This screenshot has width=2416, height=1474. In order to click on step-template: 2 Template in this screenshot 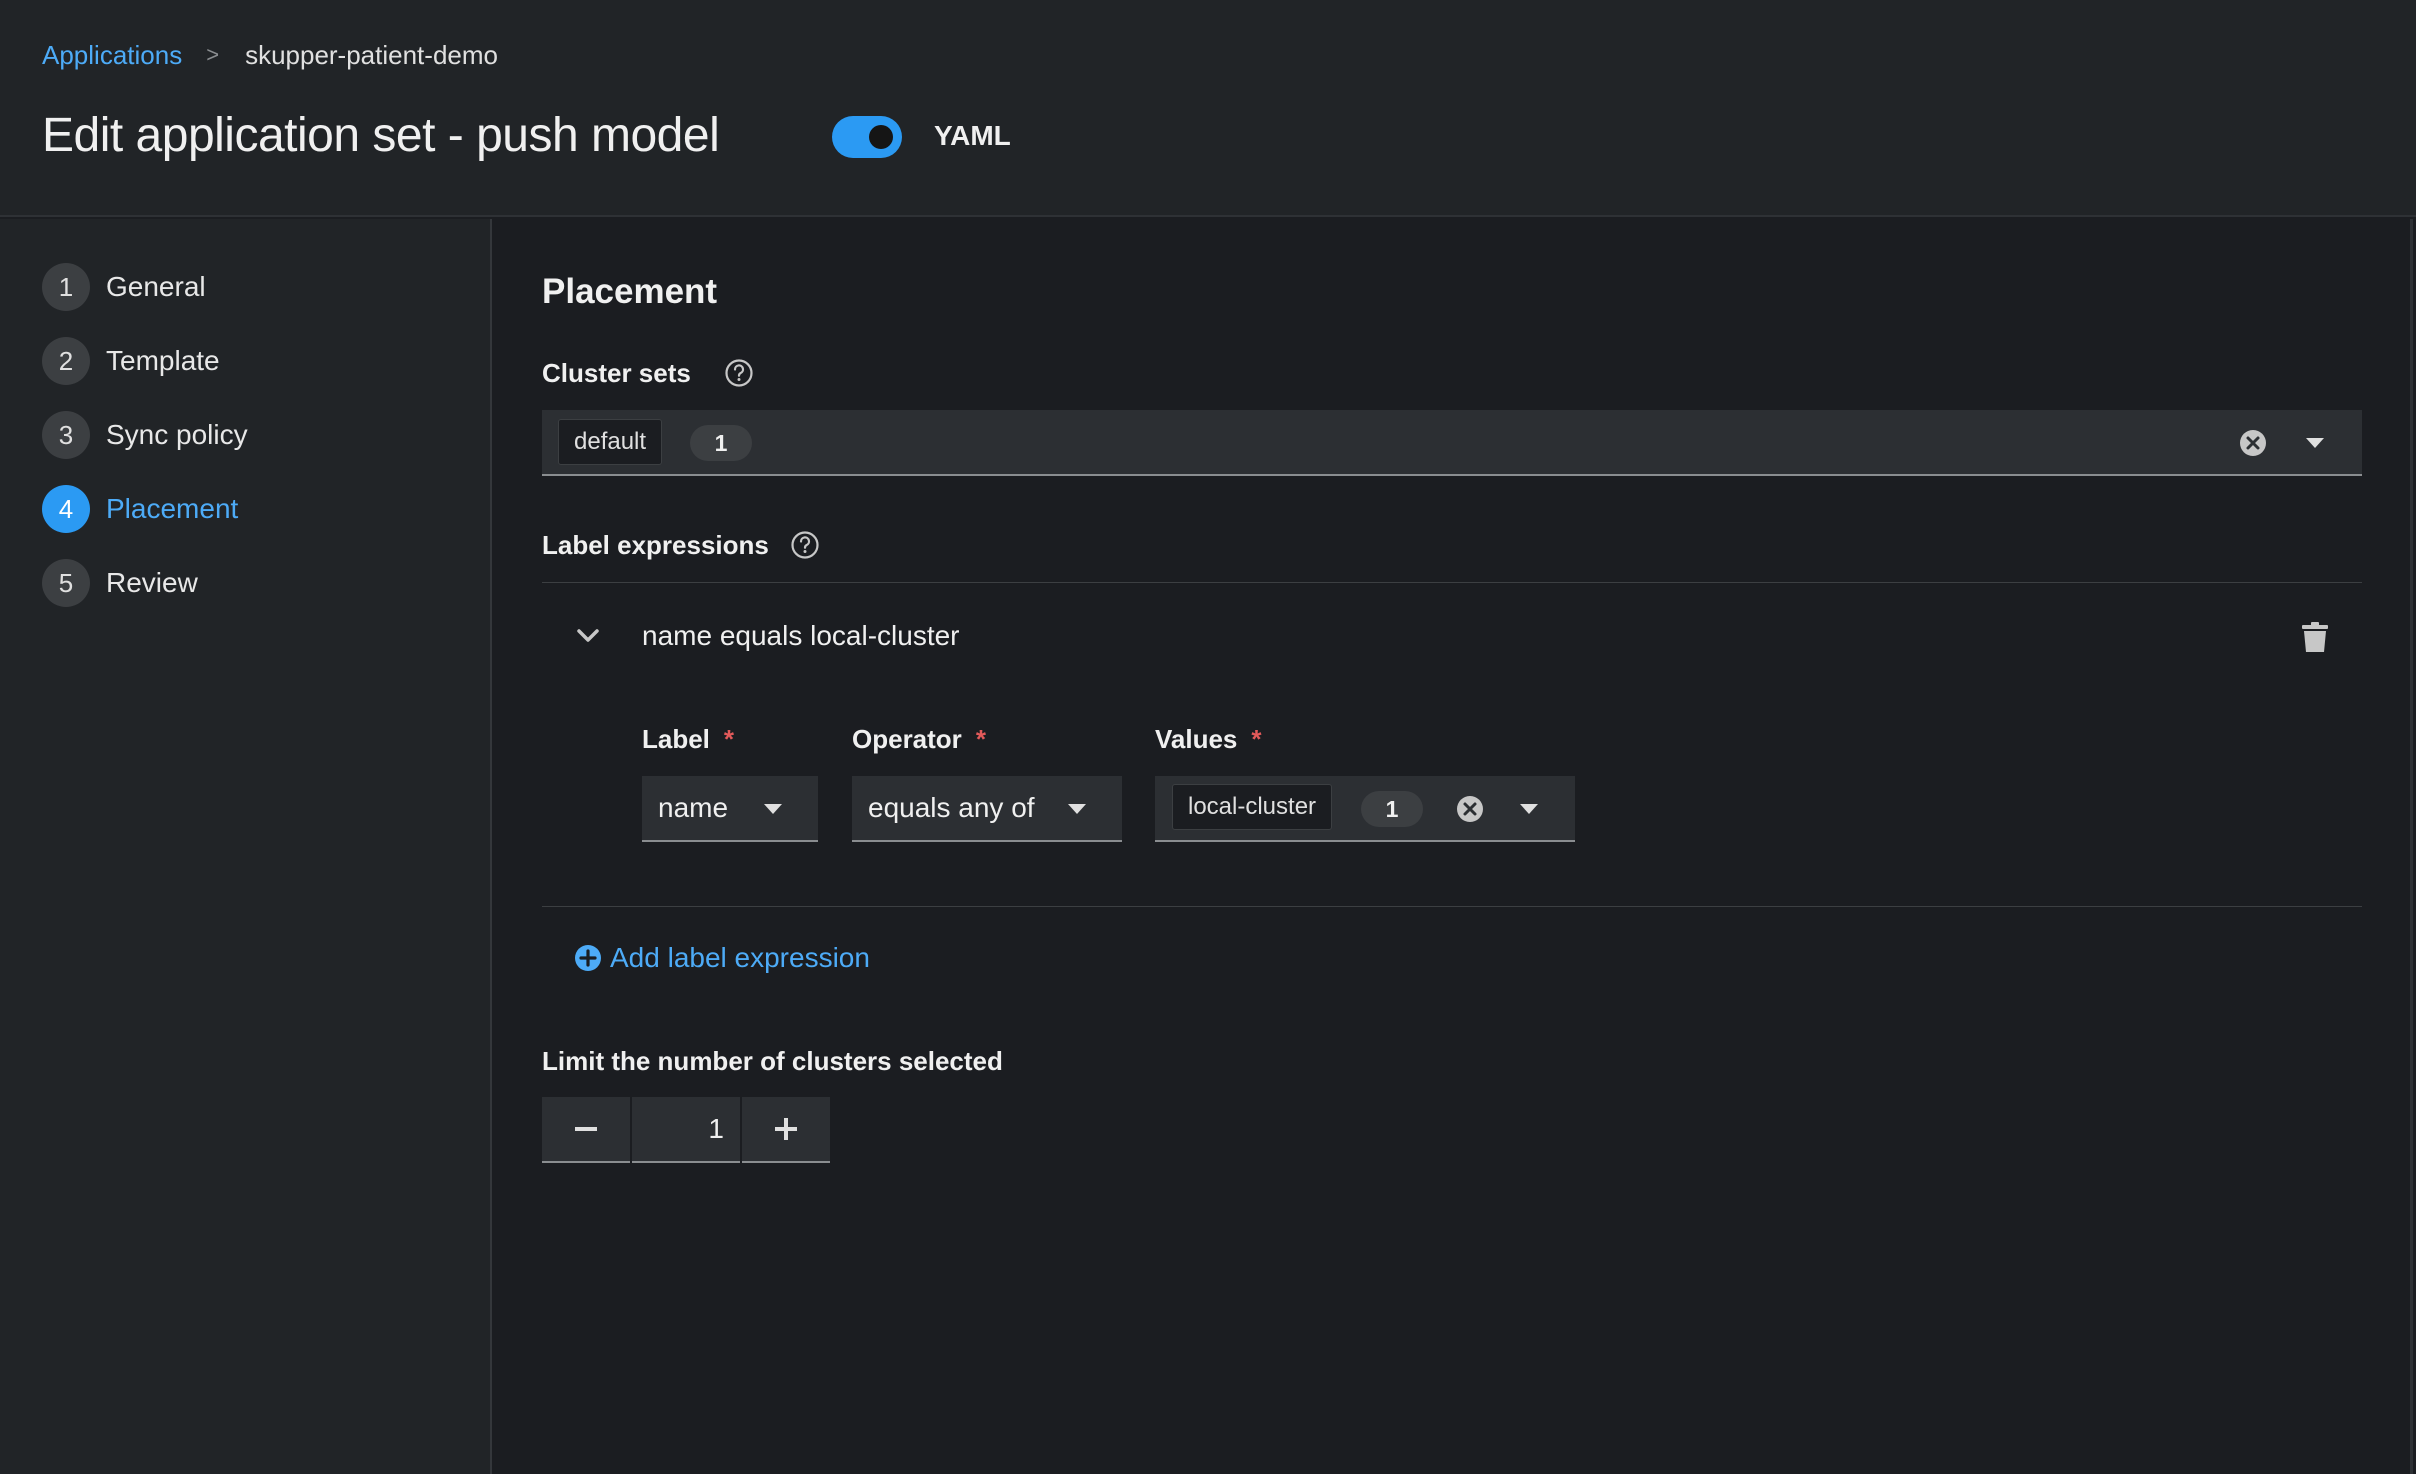, I will do `click(131, 361)`.